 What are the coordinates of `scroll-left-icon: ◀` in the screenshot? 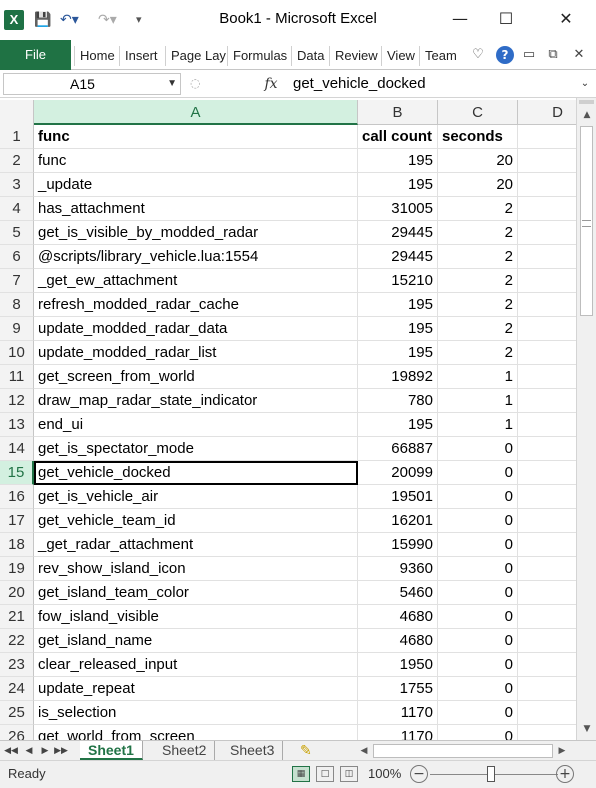 It's located at (364, 751).